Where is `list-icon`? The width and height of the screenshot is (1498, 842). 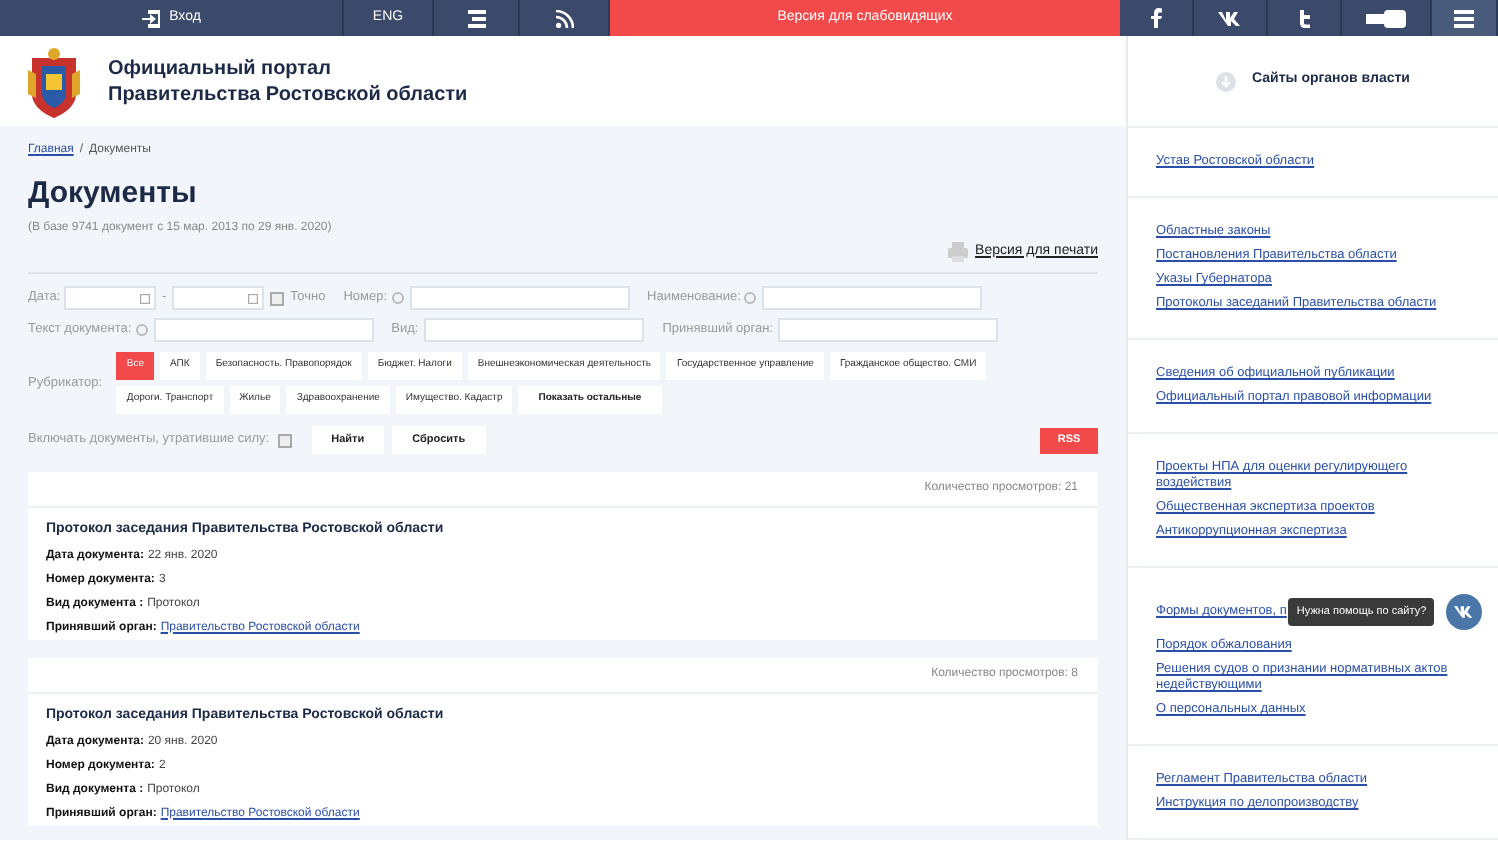 list-icon is located at coordinates (476, 18).